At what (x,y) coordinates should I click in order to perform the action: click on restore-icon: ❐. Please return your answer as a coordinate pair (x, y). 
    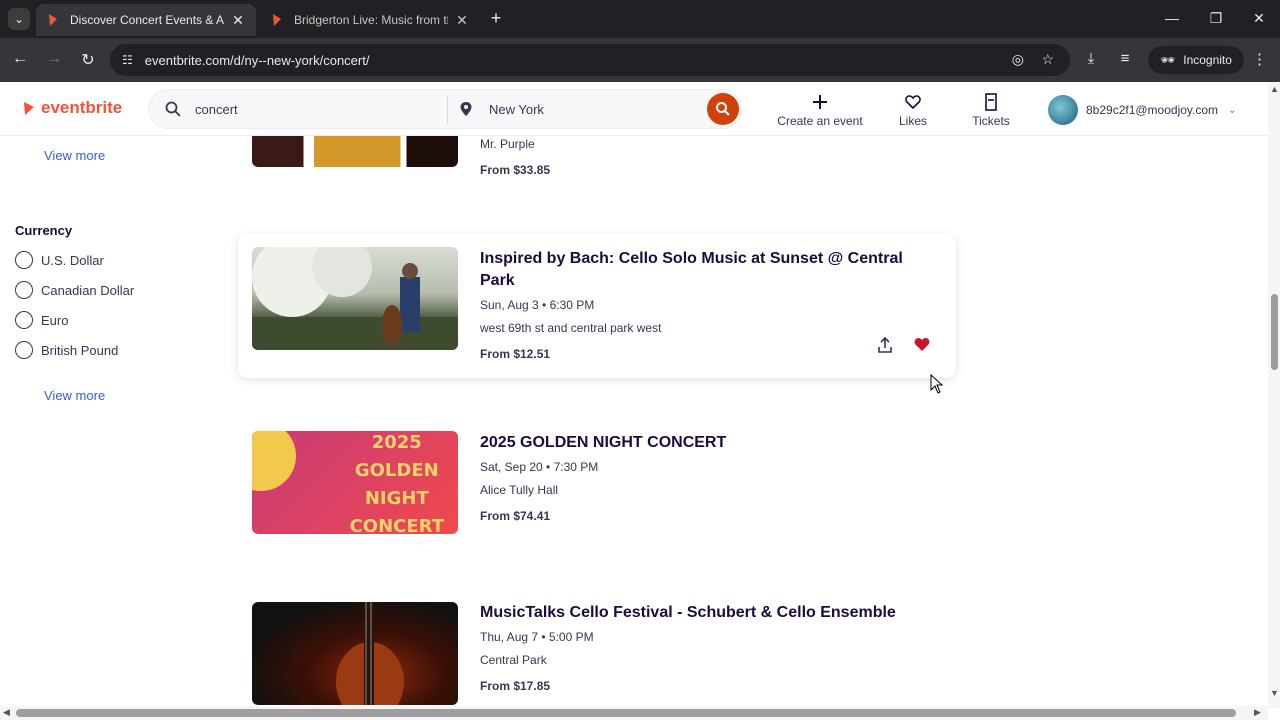
    Looking at the image, I should click on (1216, 18).